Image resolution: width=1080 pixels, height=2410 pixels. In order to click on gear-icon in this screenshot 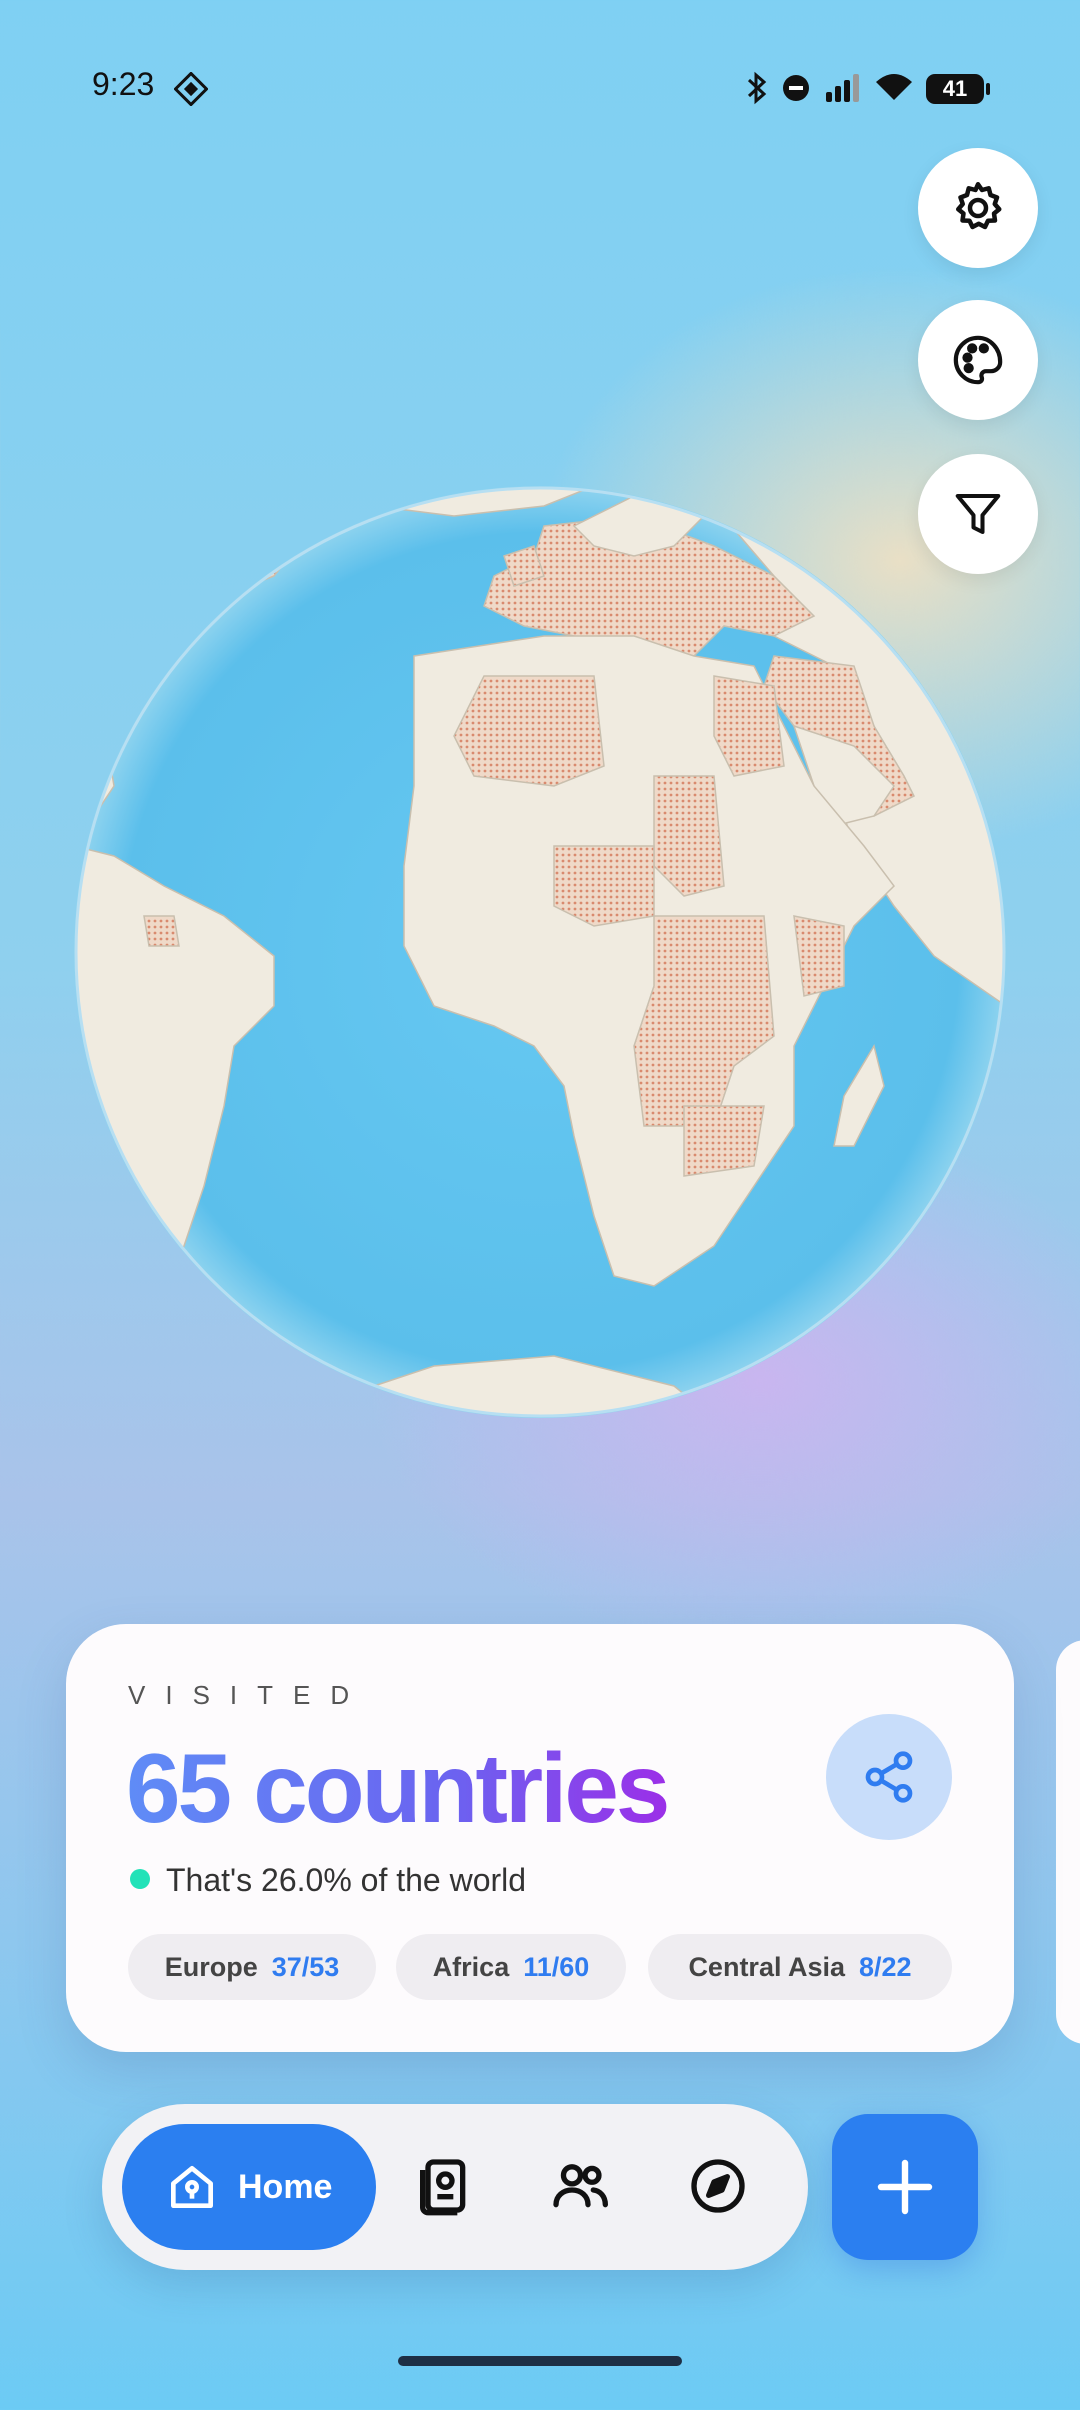, I will do `click(979, 206)`.